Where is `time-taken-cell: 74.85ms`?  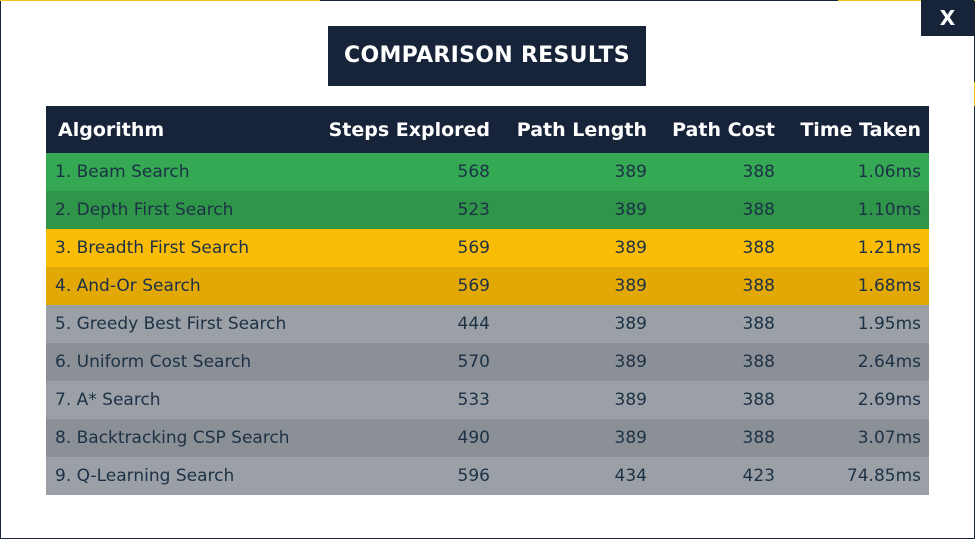
time-taken-cell: 74.85ms is located at coordinates (883, 476).